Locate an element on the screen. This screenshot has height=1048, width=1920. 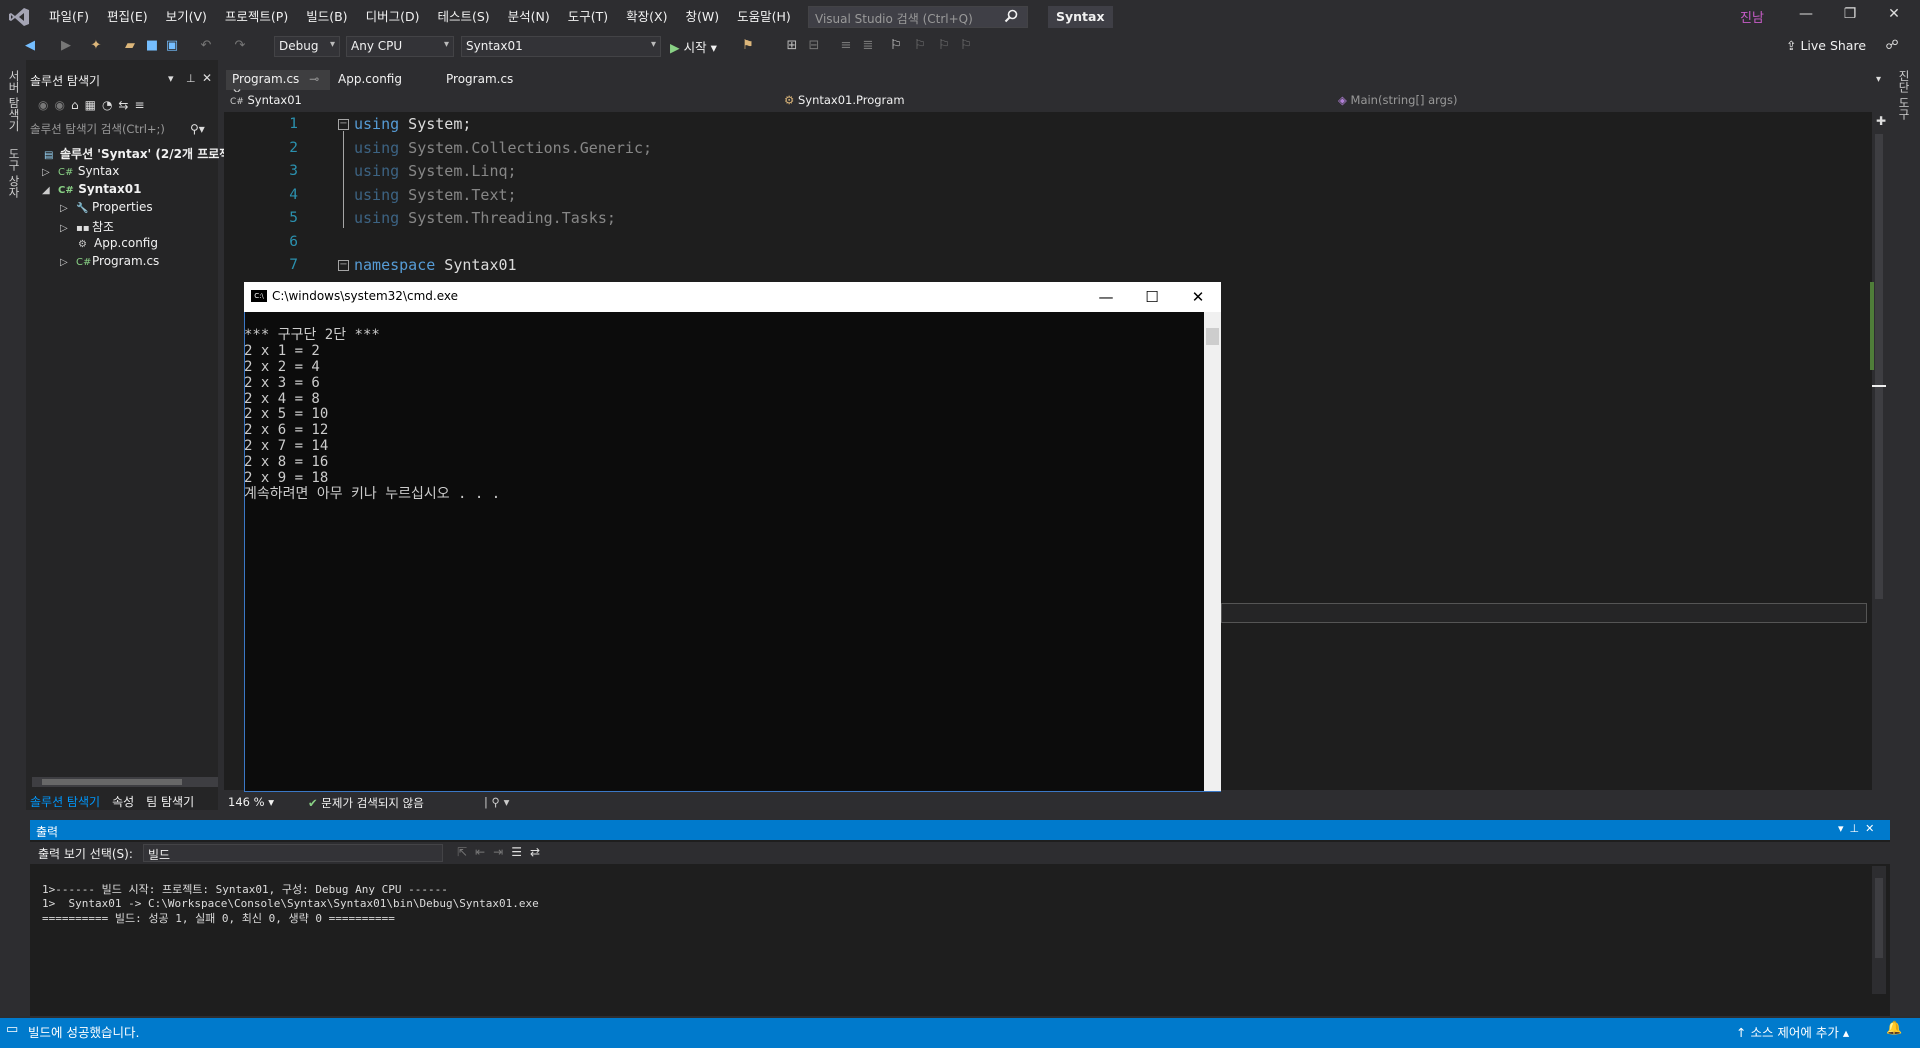
tab-properties: 속성 is located at coordinates (123, 801).